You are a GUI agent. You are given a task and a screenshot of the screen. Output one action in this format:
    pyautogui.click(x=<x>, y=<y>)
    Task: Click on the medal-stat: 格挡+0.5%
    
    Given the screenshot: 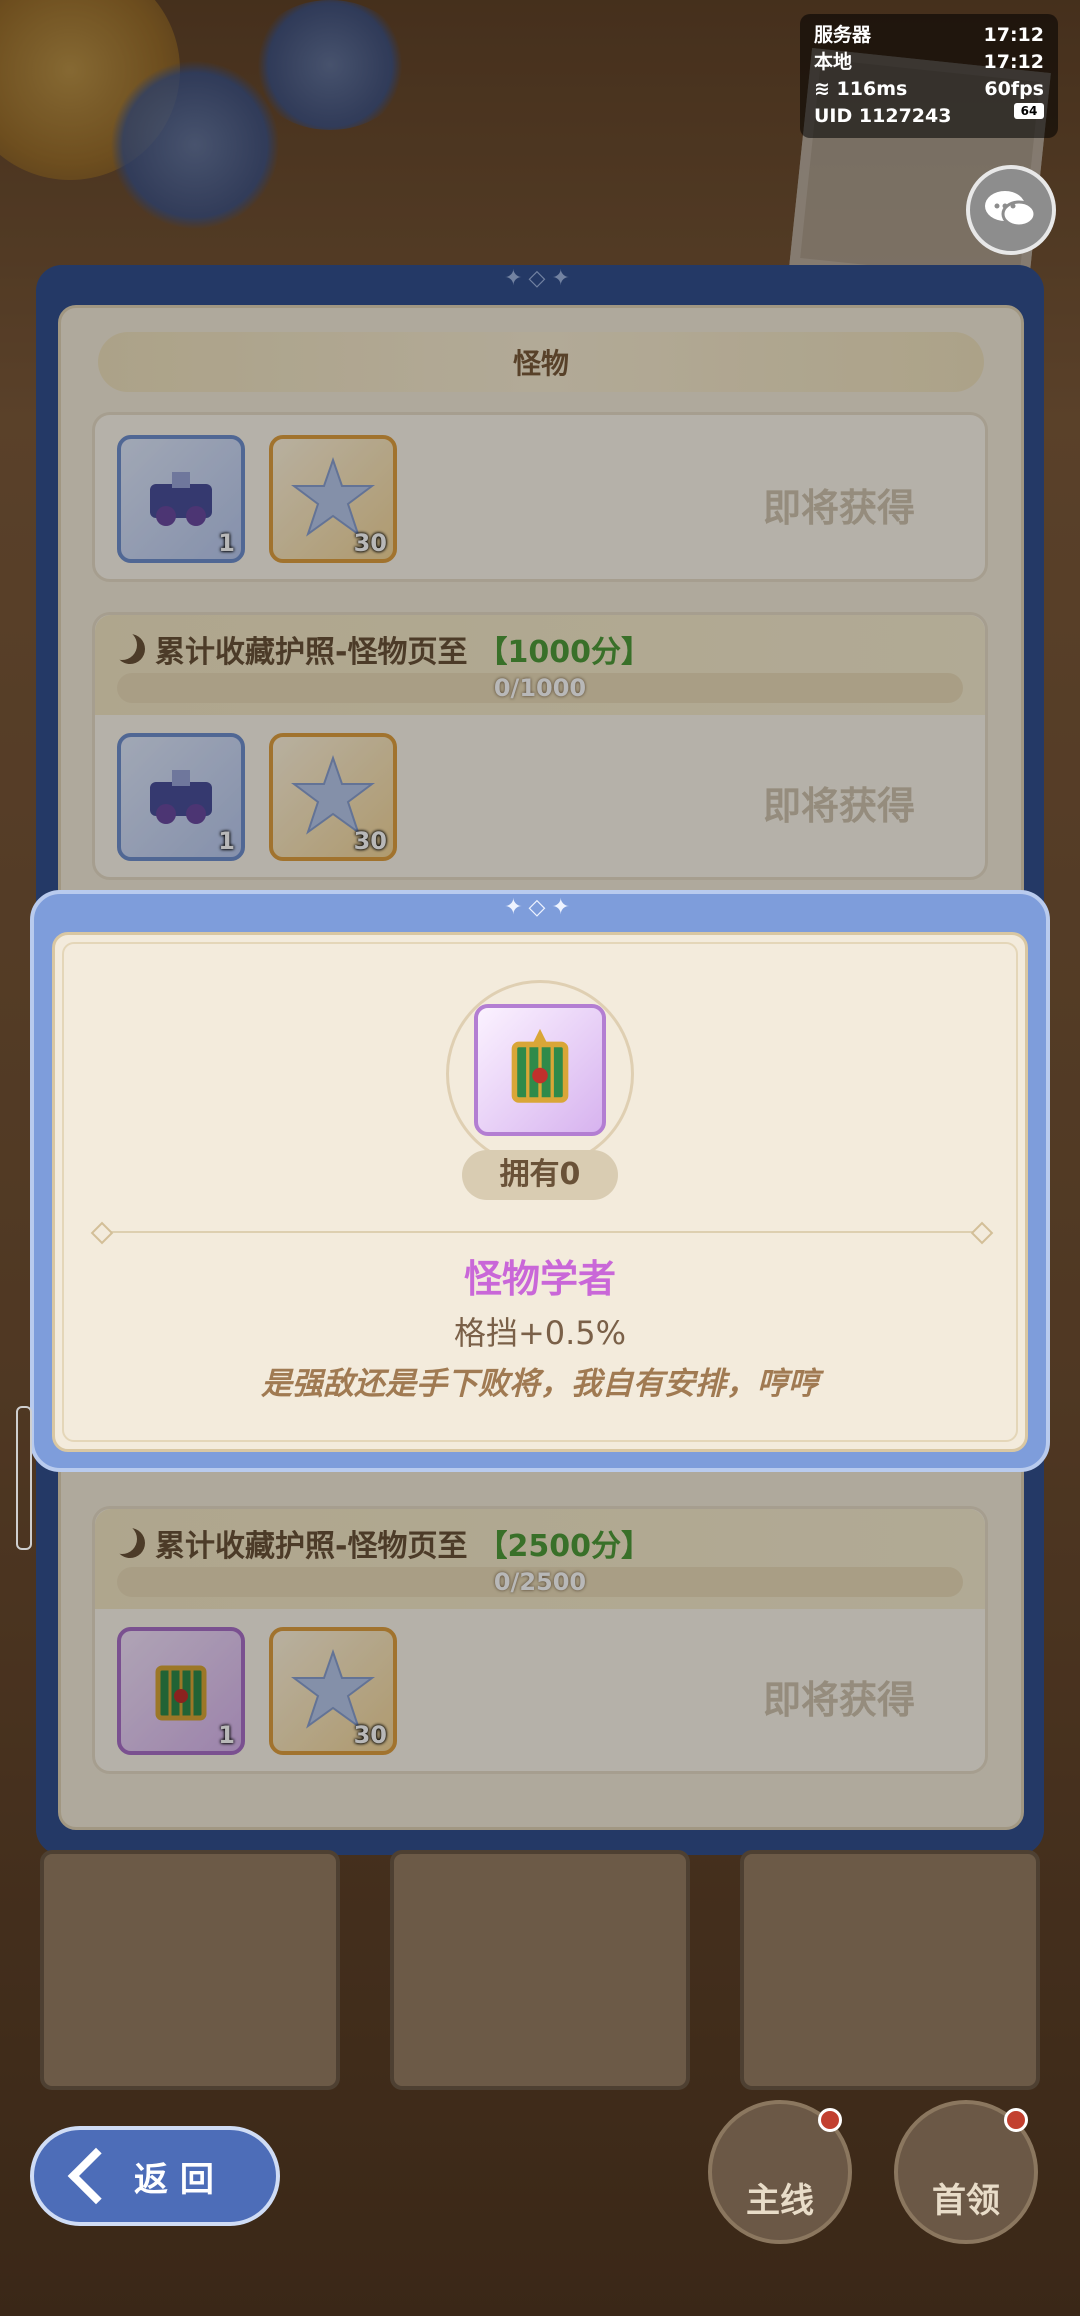 What is the action you would take?
    pyautogui.click(x=540, y=1333)
    